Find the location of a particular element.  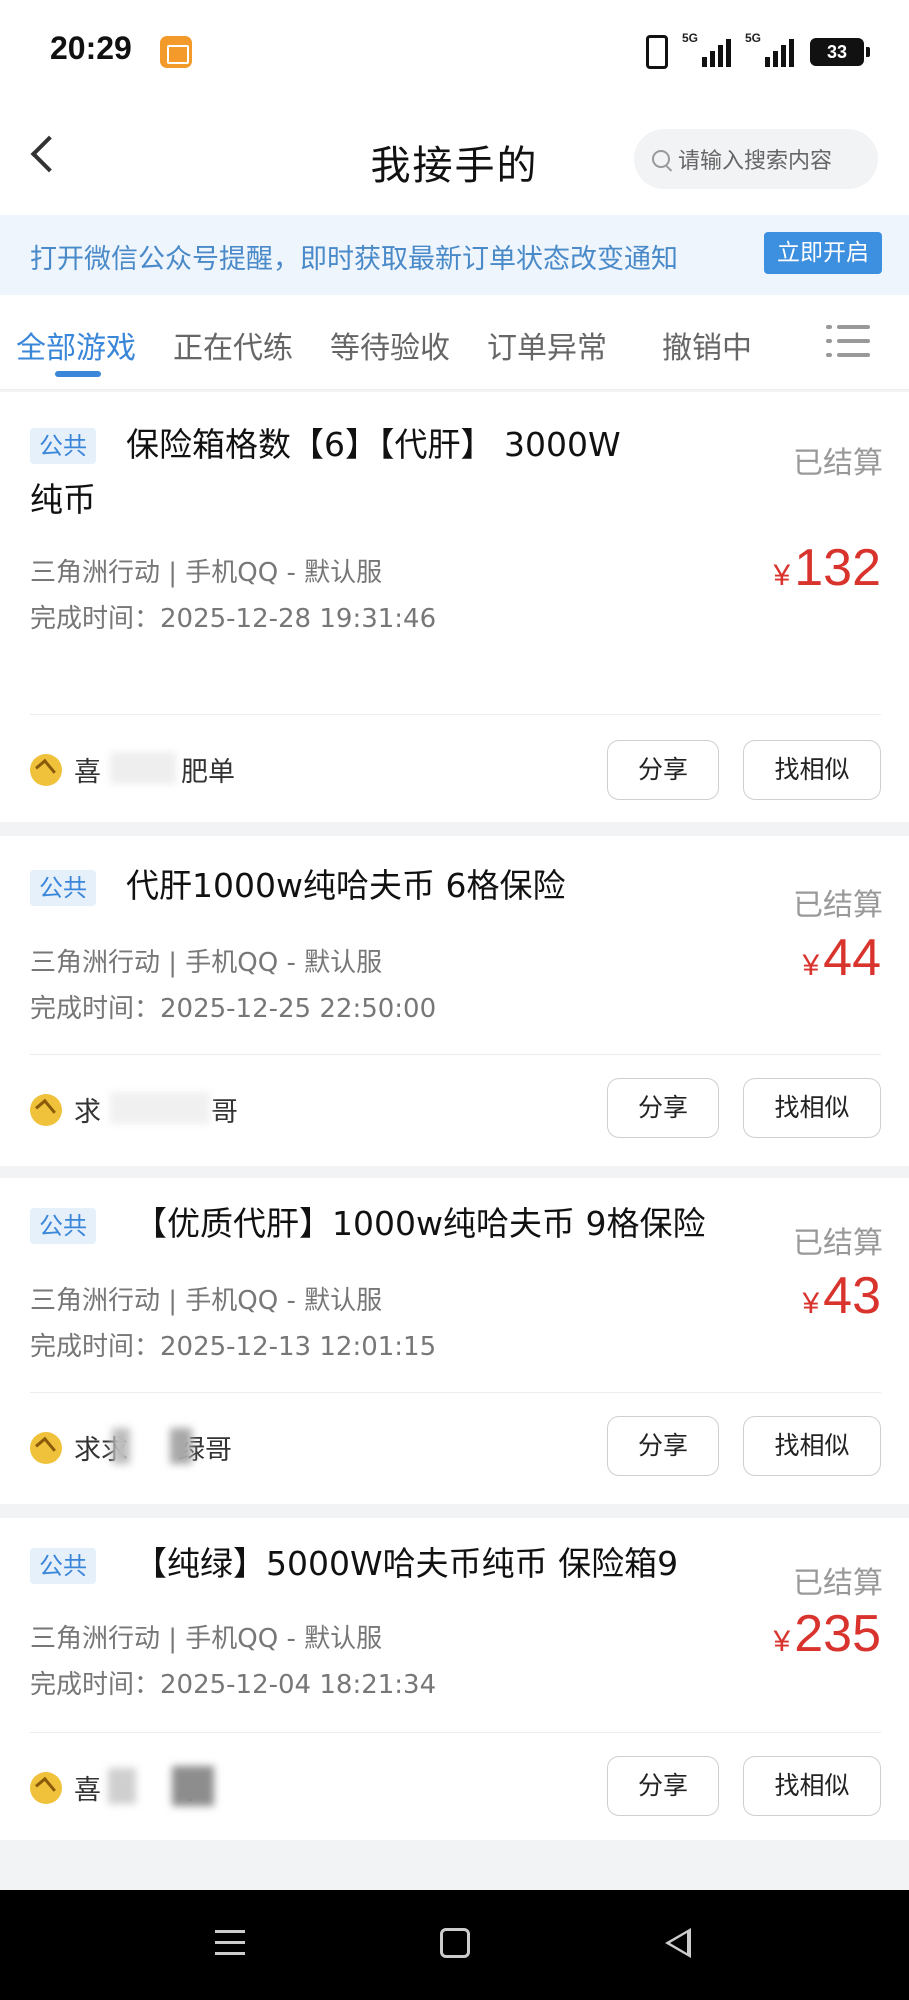

search-input: 请输入搜索内容 is located at coordinates (756, 159).